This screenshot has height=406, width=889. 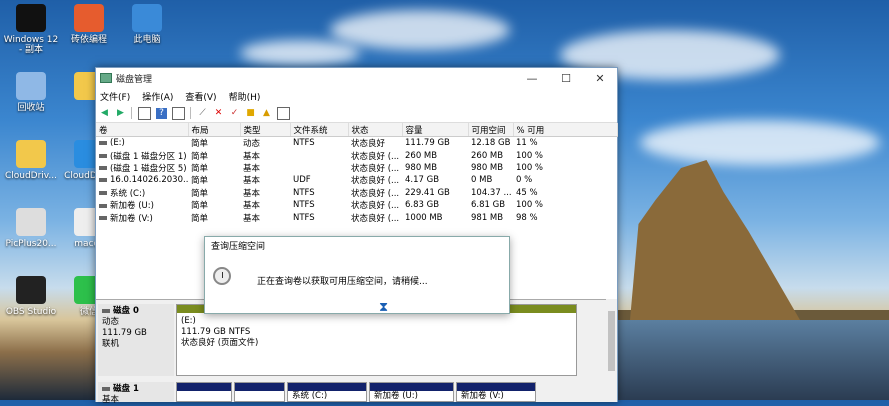 I want to click on table-row: (E:) 简单 动态 NTFS 状态良好 111.79 GB 12.18 GB 11 %, so click(x=356, y=143).